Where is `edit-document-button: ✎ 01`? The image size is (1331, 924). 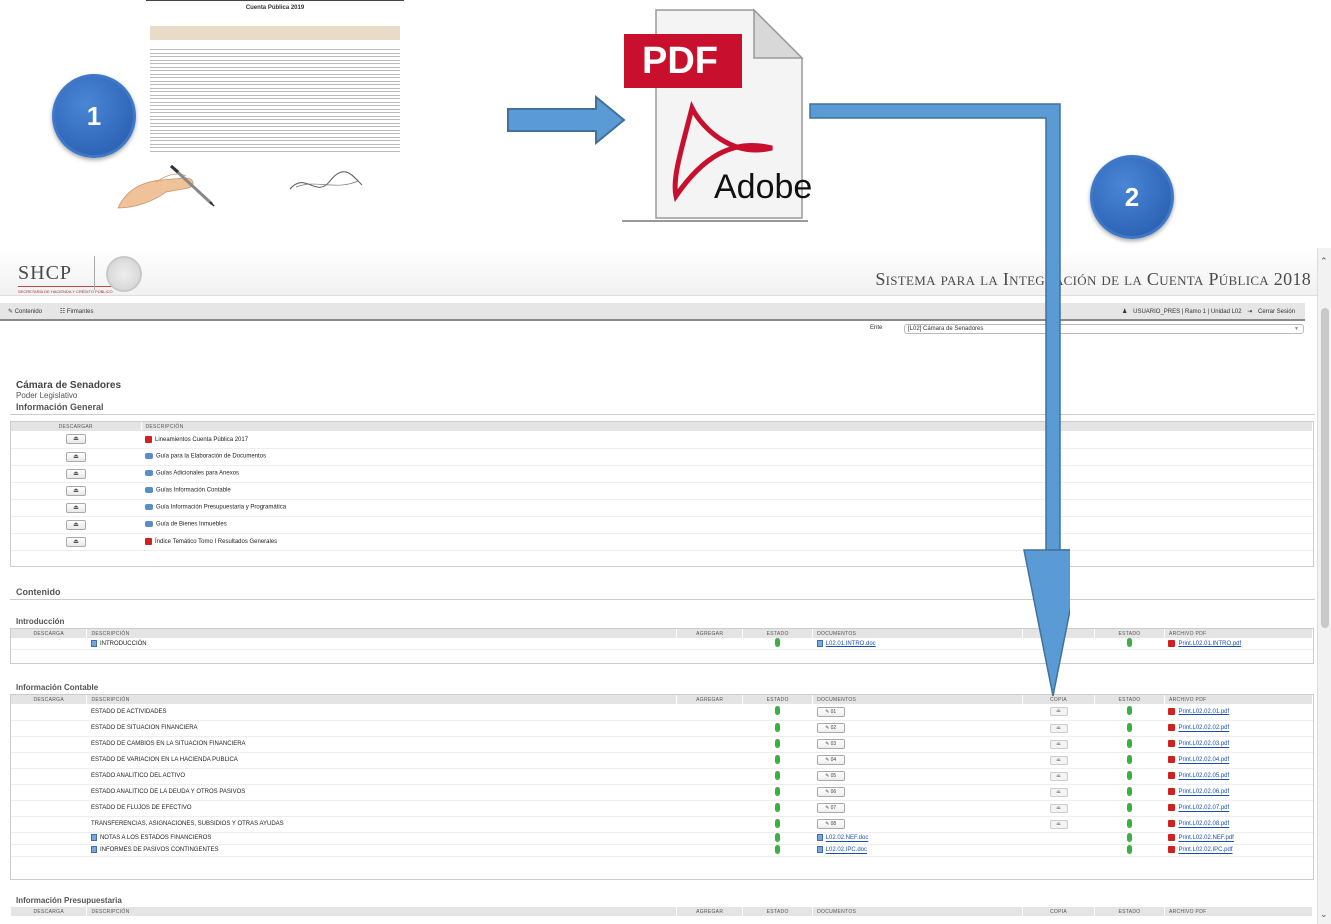
edit-document-button: ✎ 01 is located at coordinates (830, 711).